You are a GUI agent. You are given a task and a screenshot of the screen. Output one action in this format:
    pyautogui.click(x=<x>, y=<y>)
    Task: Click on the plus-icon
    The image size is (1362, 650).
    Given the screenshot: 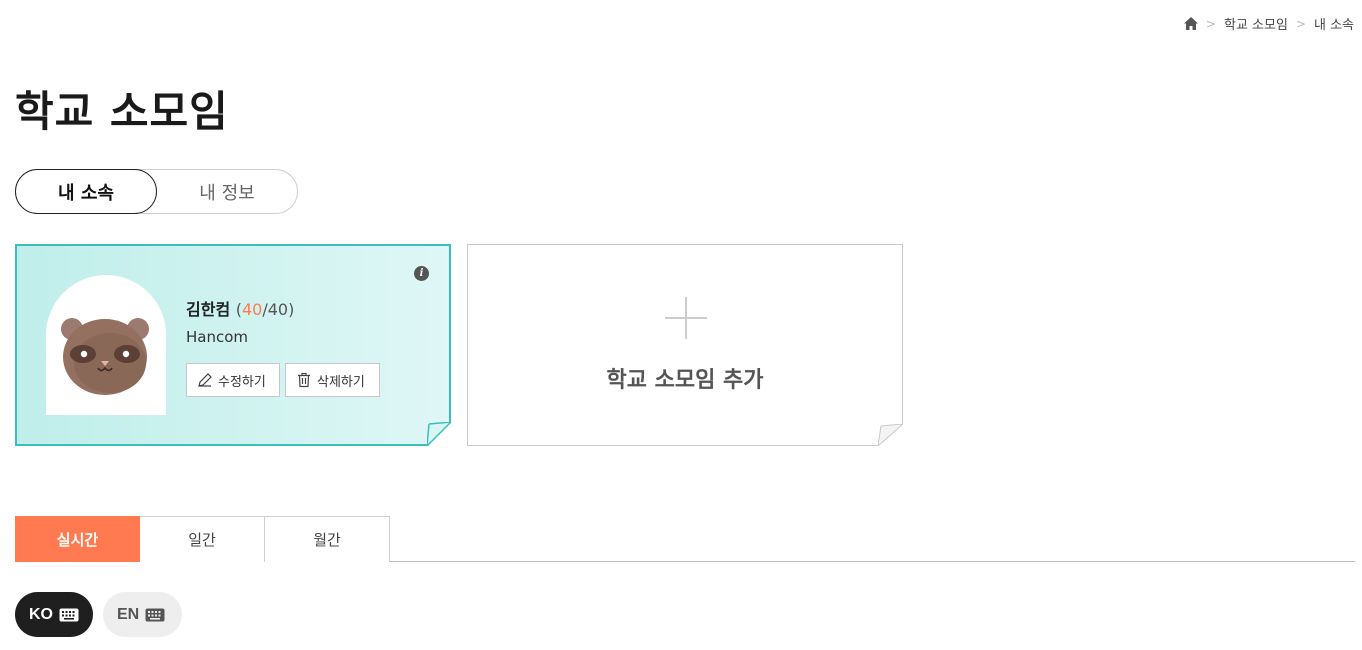 What is the action you would take?
    pyautogui.click(x=686, y=318)
    